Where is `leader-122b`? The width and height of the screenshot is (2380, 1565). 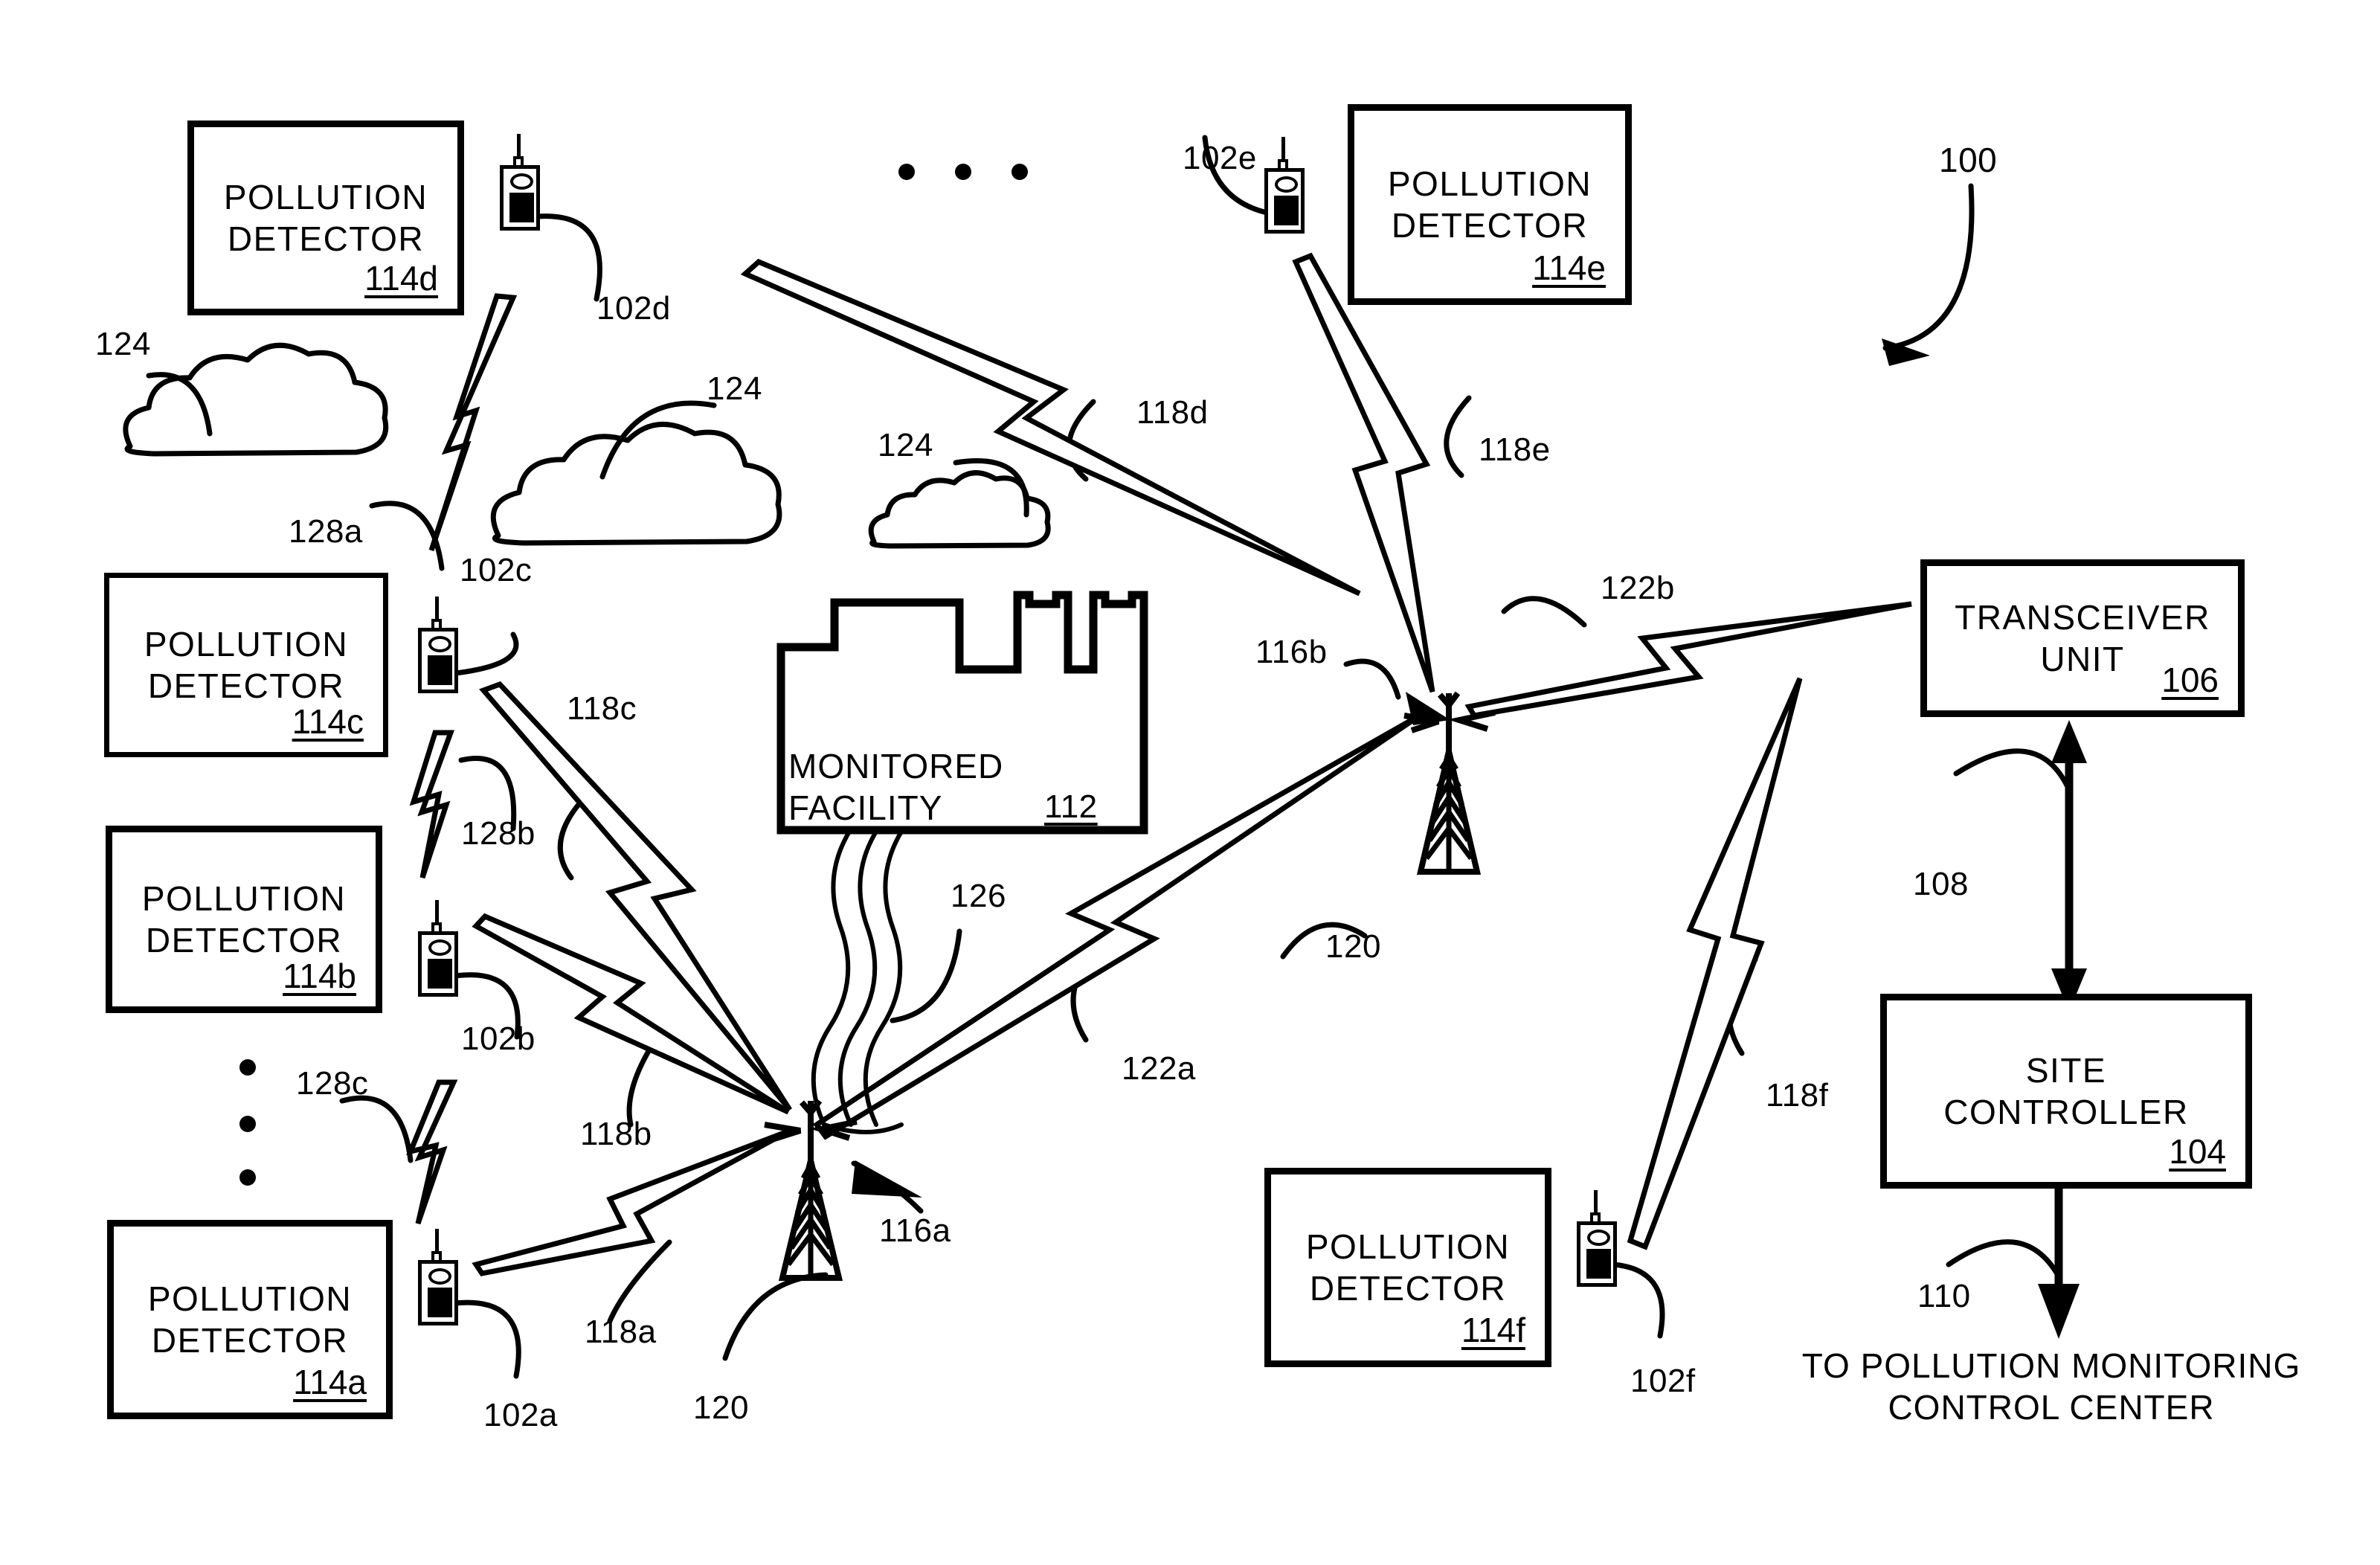 leader-122b is located at coordinates (1544, 612).